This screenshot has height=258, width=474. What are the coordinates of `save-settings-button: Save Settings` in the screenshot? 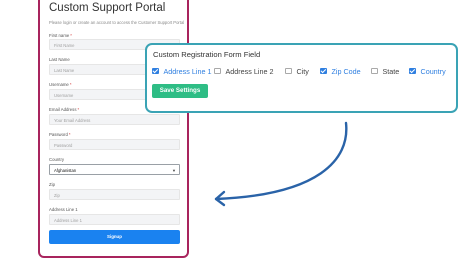 It's located at (180, 91).